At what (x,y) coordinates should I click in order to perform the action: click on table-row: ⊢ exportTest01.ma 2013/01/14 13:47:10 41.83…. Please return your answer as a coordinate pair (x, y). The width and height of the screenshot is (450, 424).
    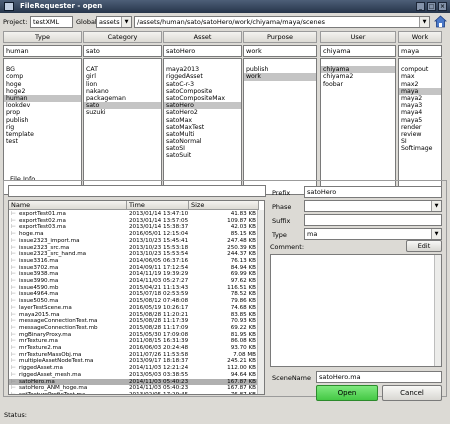
    Looking at the image, I should click on (134, 214).